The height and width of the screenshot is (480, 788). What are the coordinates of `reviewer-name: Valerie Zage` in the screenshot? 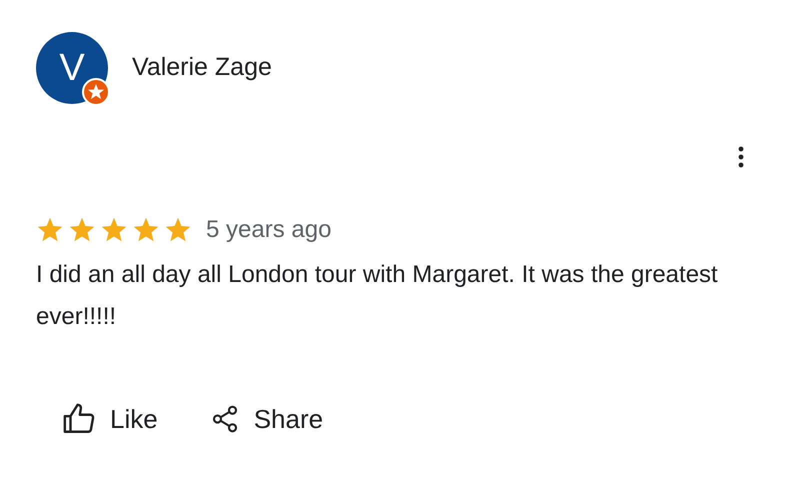 It's located at (202, 67).